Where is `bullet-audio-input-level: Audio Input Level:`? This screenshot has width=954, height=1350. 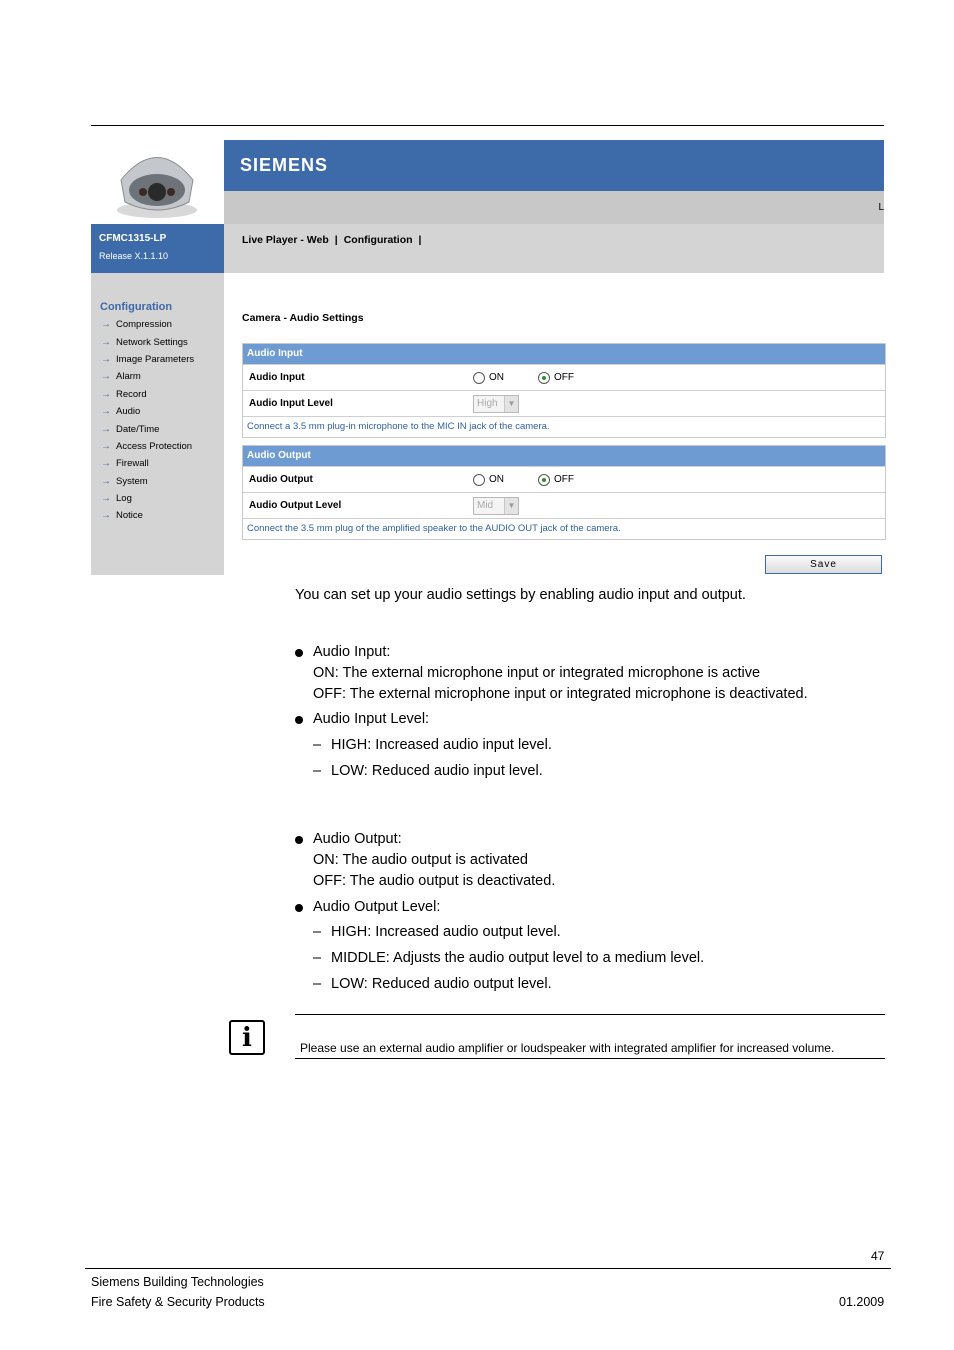 bullet-audio-input-level: Audio Input Level: is located at coordinates (362, 719).